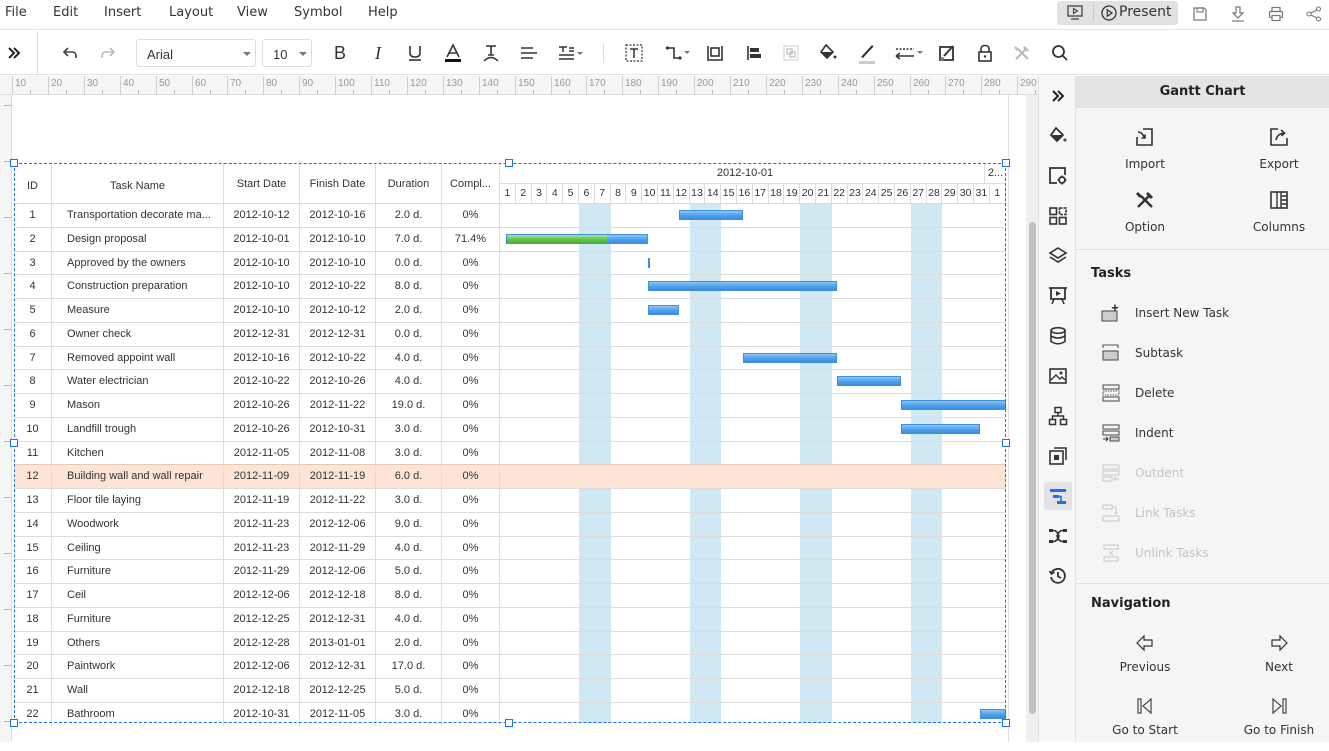  What do you see at coordinates (138, 667) in the screenshot?
I see `cell-task-name: Paintwork` at bounding box center [138, 667].